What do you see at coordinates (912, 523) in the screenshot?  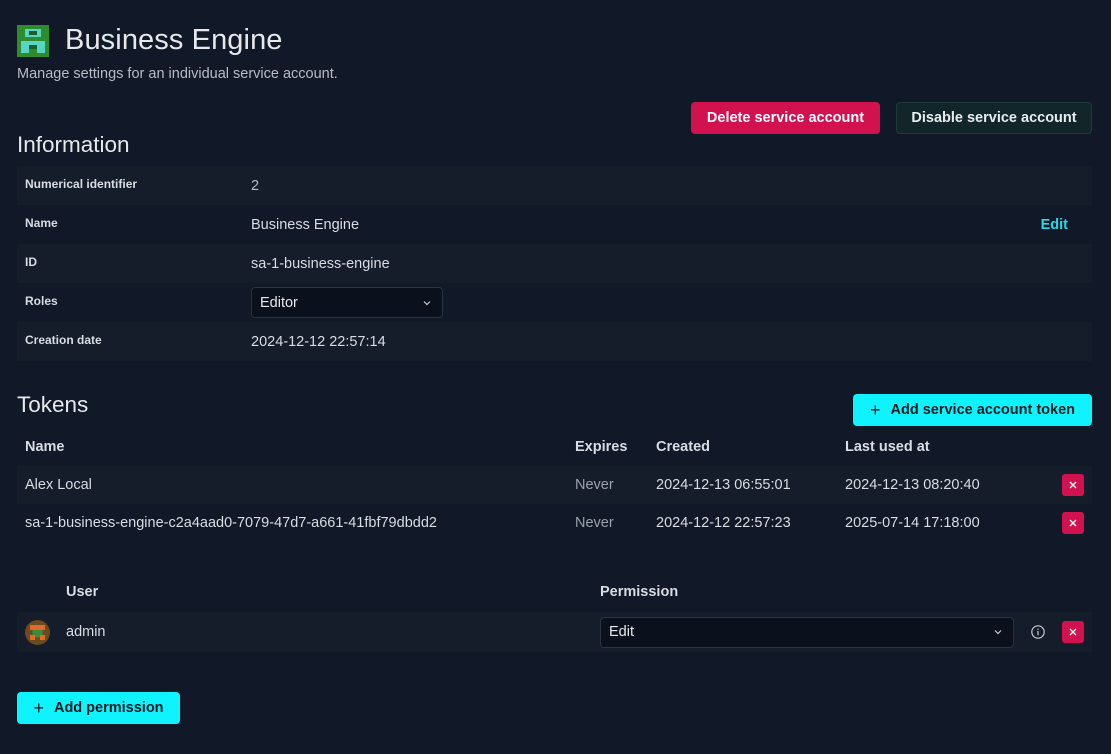 I see `token-last-used: 2025-07-14 17:18:00` at bounding box center [912, 523].